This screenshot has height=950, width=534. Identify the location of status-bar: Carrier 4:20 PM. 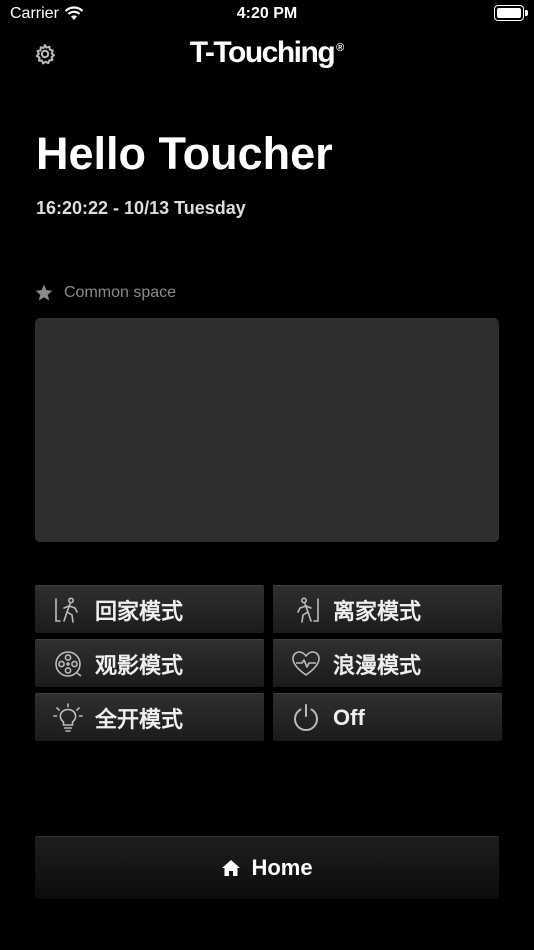
(267, 15).